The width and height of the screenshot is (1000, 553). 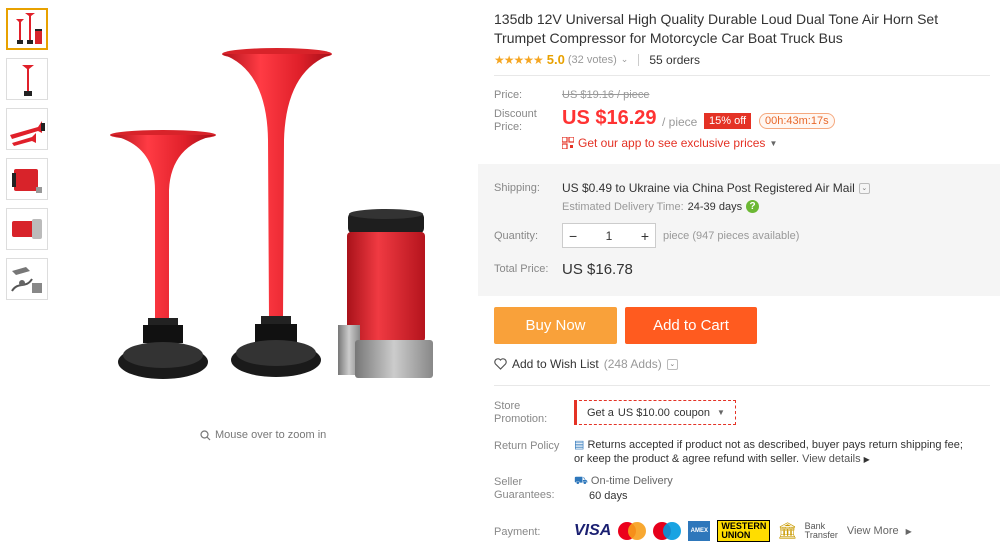 What do you see at coordinates (592, 60) in the screenshot?
I see `votes-count: (32 votes)` at bounding box center [592, 60].